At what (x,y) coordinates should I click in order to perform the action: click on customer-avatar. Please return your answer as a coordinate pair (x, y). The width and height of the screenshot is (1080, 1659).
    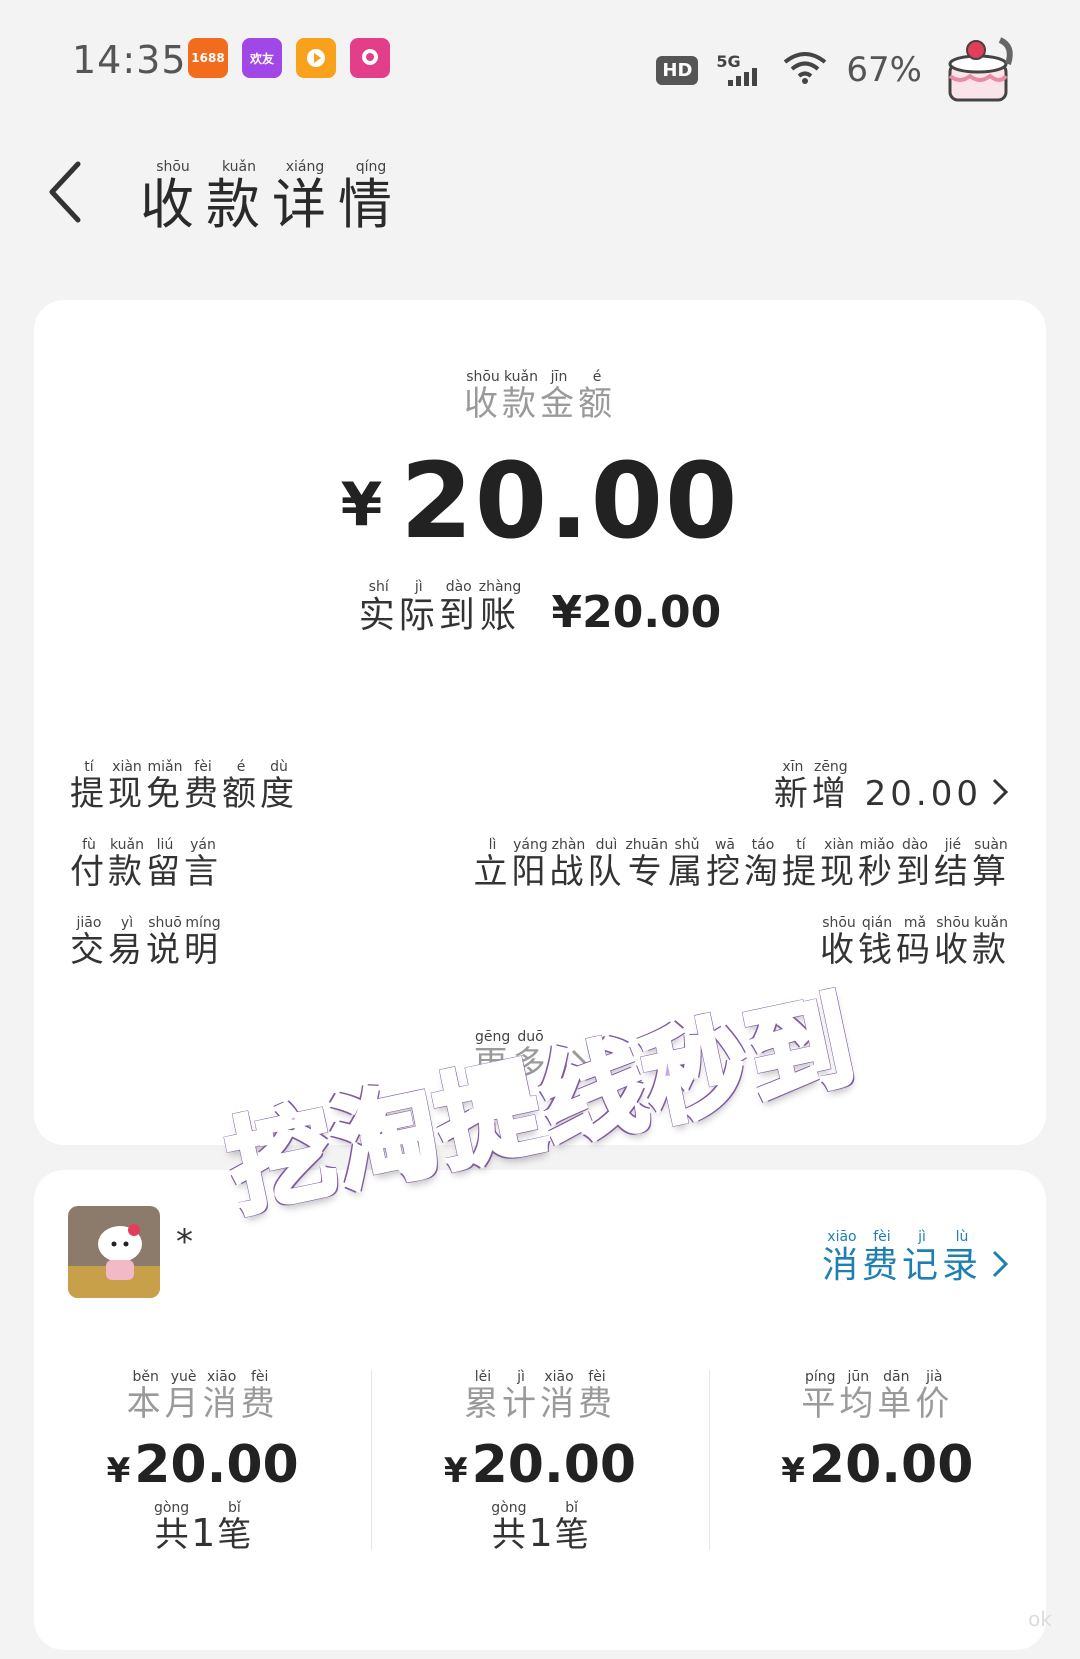
    Looking at the image, I should click on (114, 1252).